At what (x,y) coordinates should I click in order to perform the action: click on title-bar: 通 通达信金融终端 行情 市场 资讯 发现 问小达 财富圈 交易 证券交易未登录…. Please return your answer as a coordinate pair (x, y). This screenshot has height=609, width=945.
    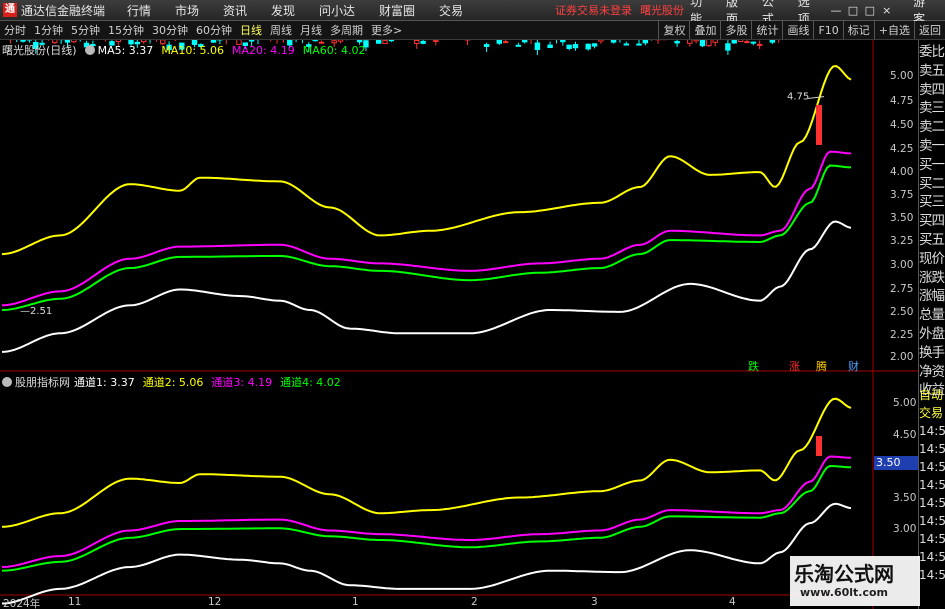
    Looking at the image, I should click on (472, 13).